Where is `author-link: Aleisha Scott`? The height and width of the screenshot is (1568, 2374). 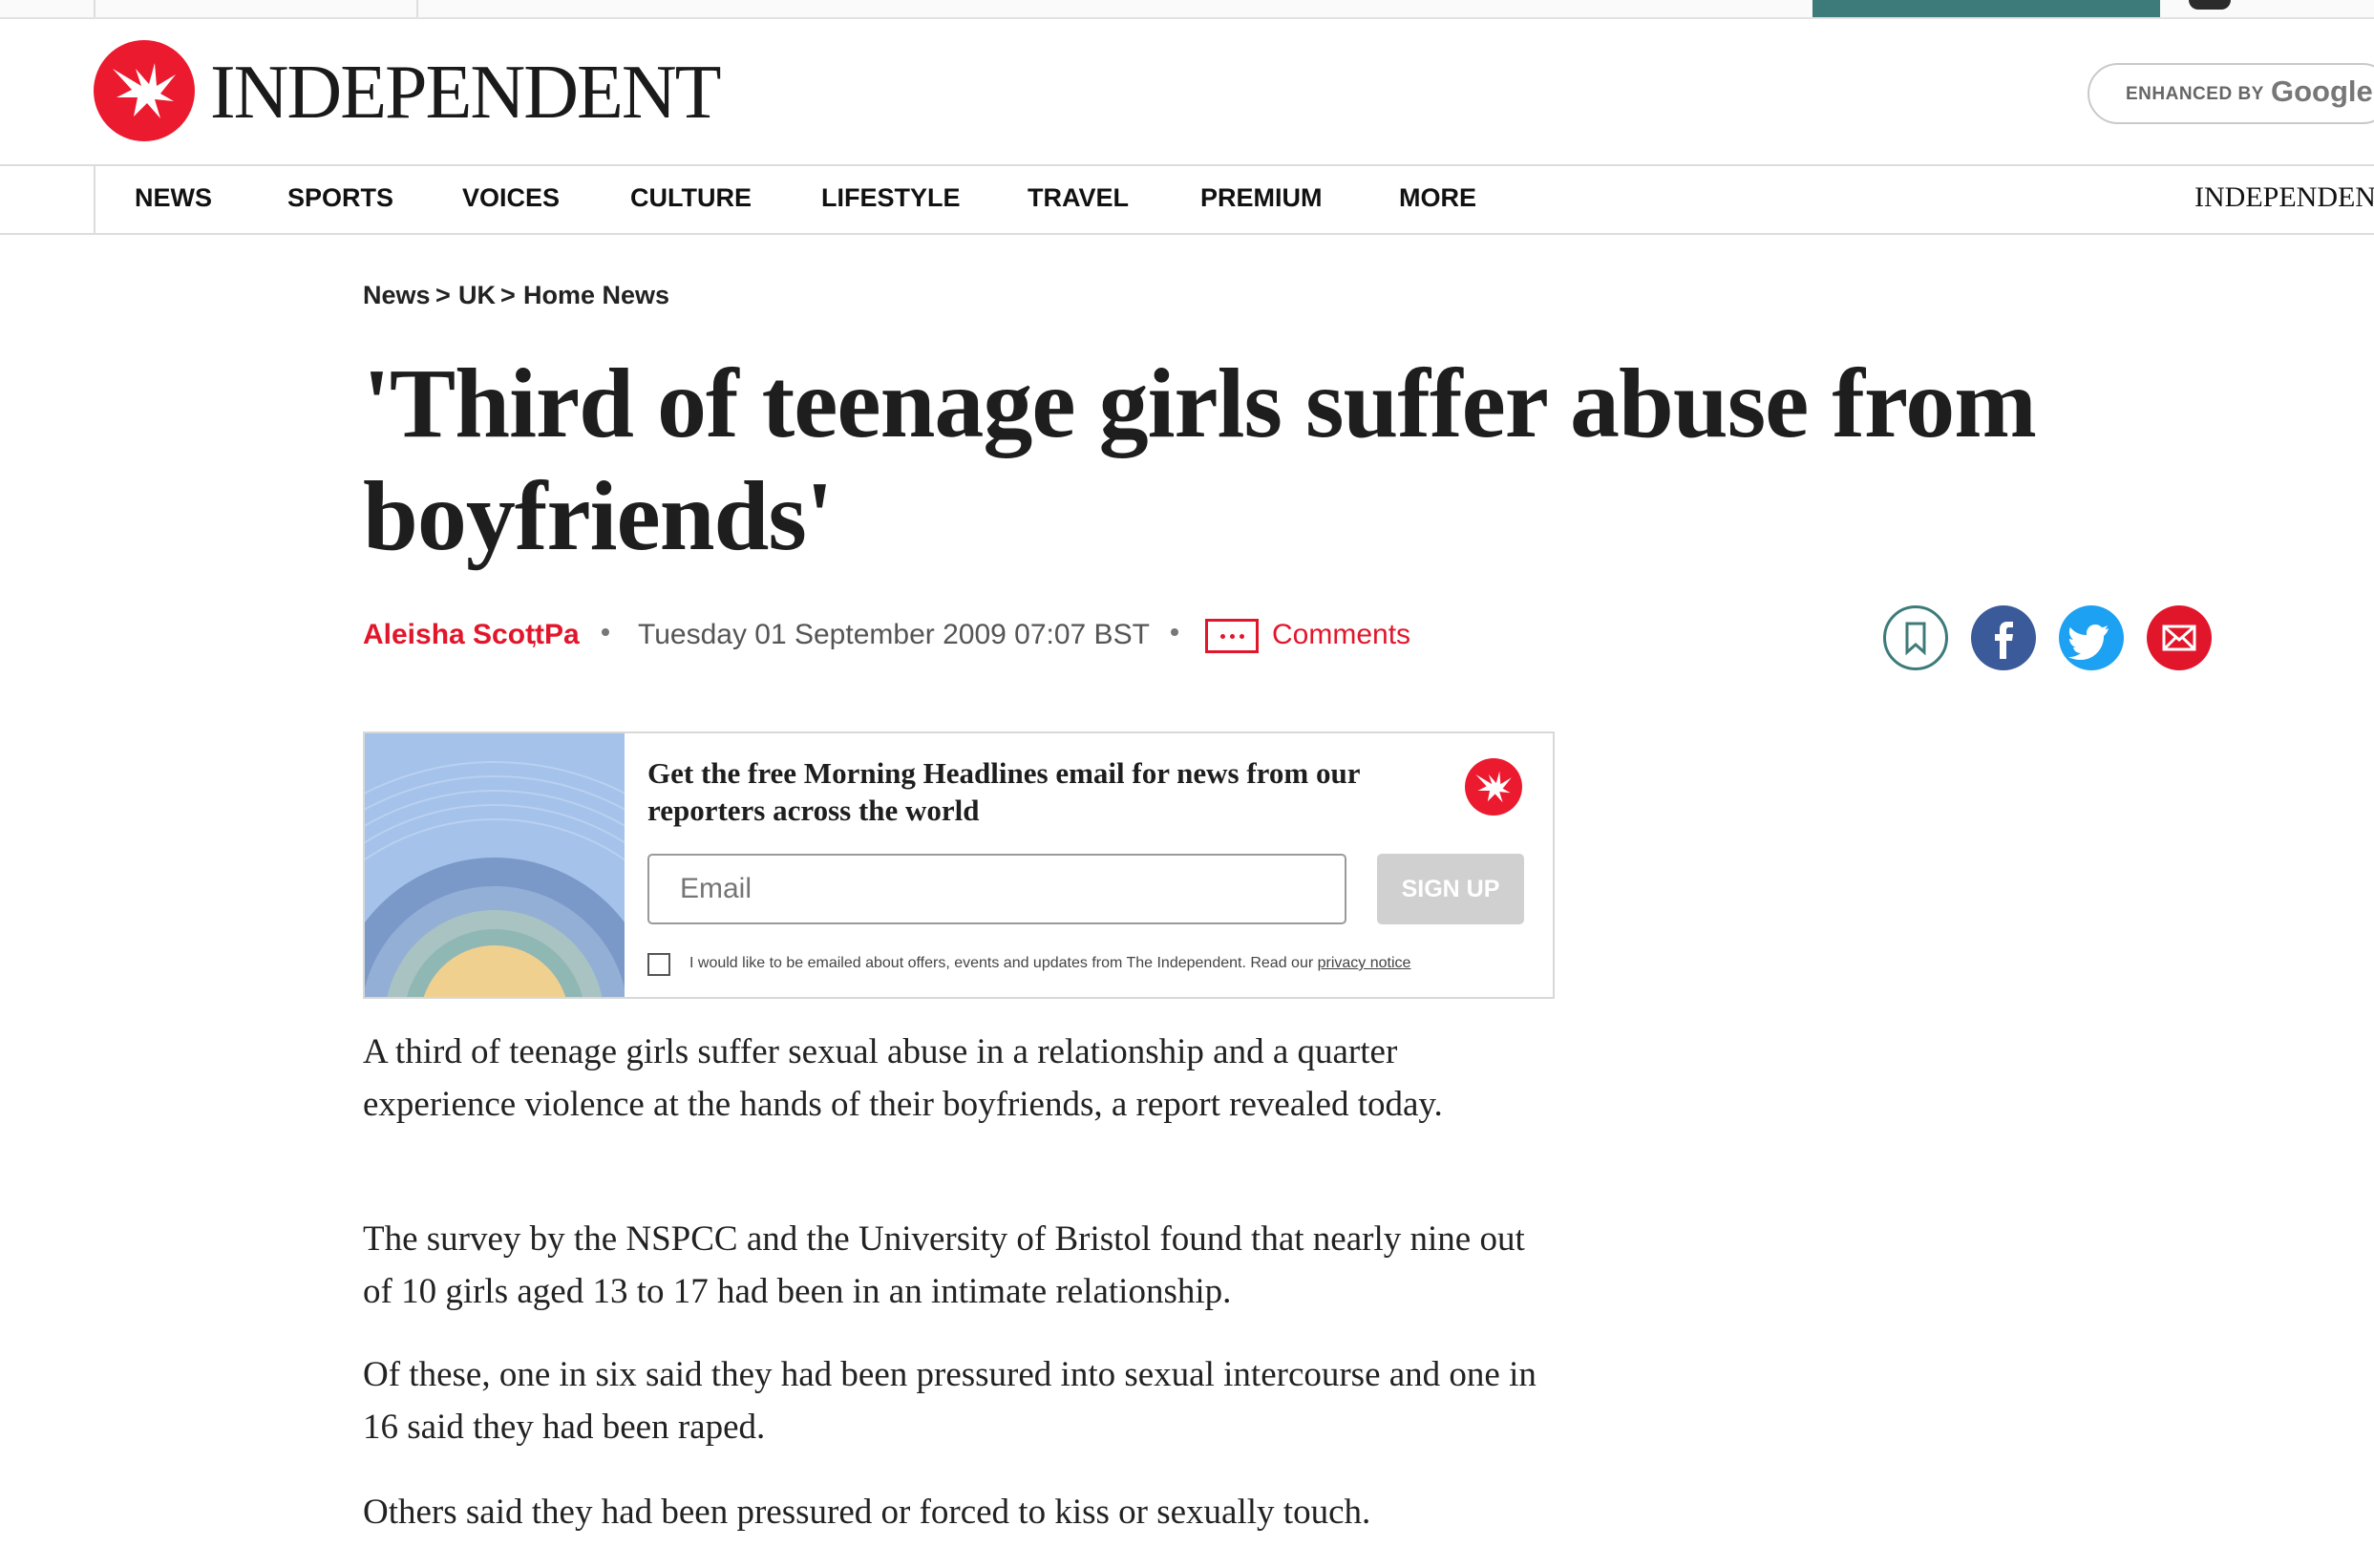 author-link: Aleisha Scott is located at coordinates (454, 635).